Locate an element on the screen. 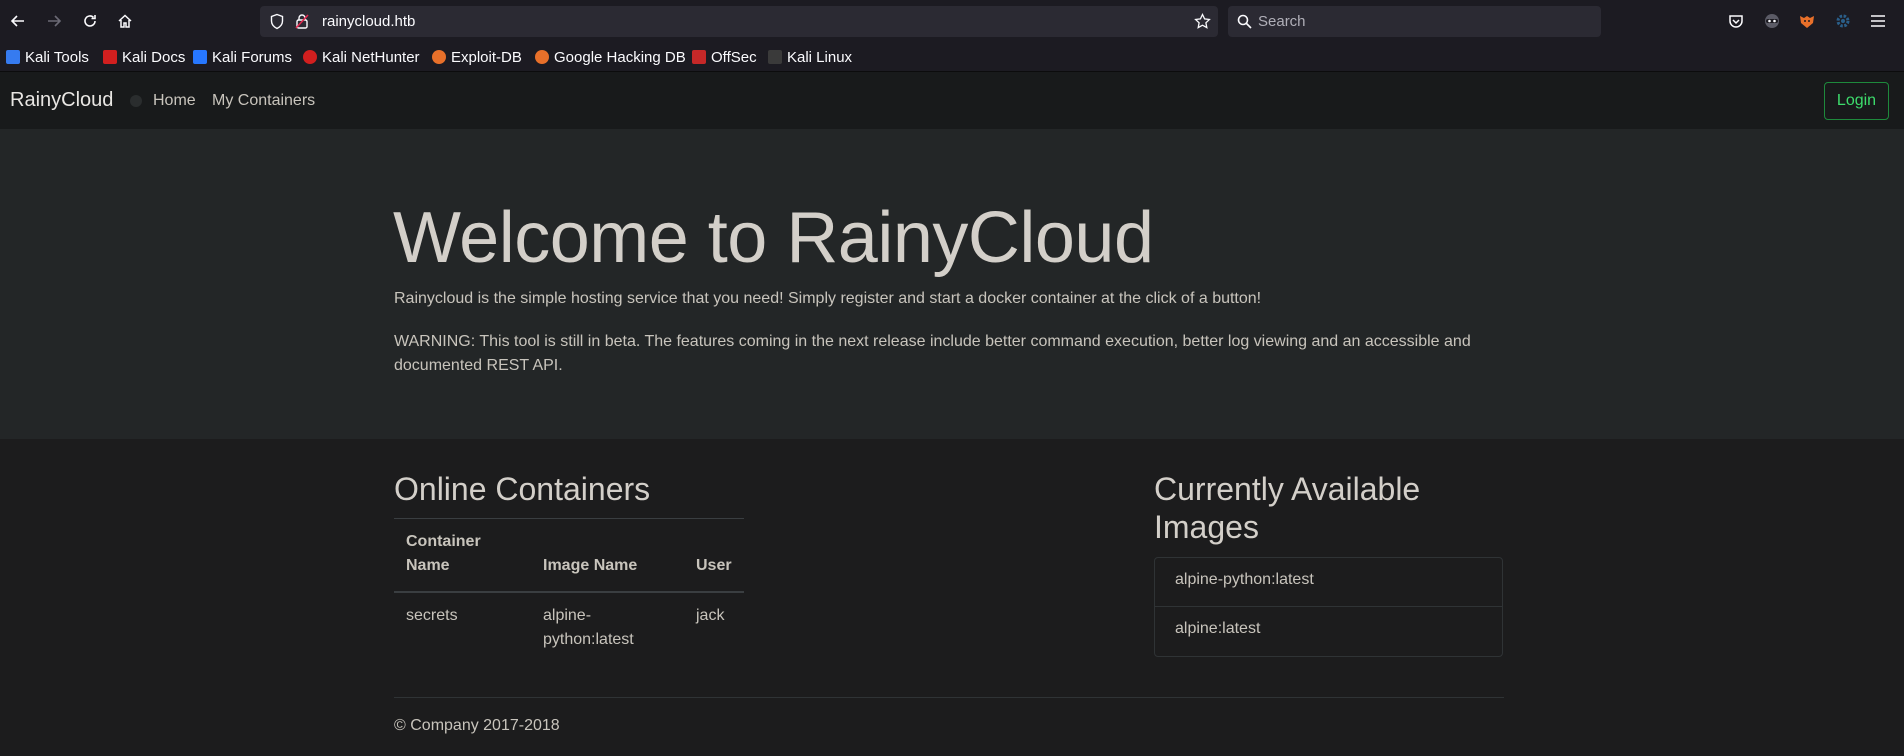 Image resolution: width=1904 pixels, height=756 pixels. reload-icon is located at coordinates (90, 21).